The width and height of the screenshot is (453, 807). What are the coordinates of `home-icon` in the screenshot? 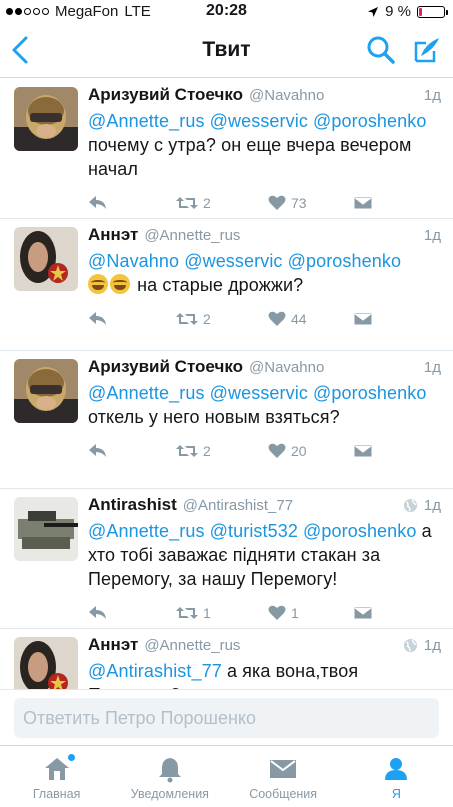 It's located at (56, 769).